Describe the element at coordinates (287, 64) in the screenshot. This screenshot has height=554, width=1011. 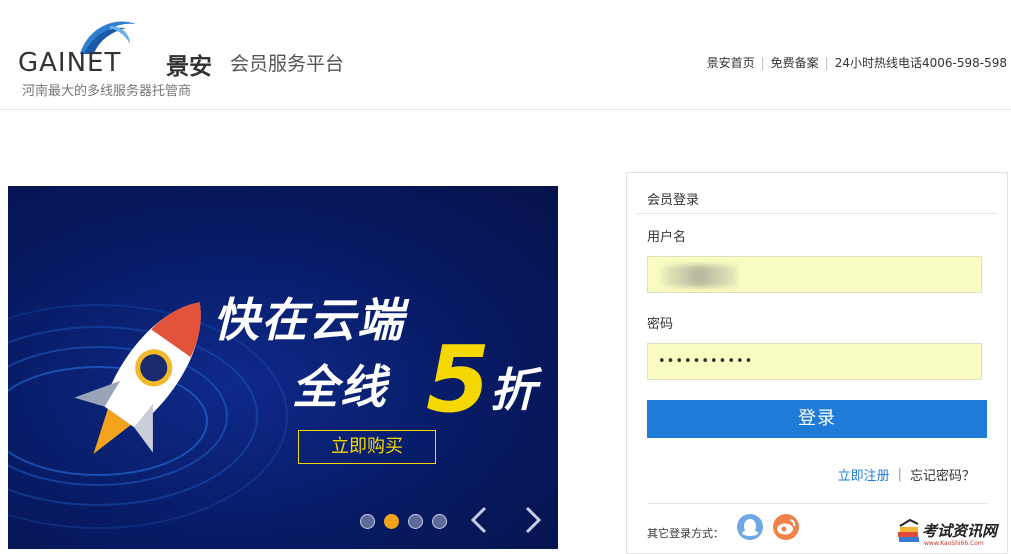
I see `platform-title: 会员服务平台` at that location.